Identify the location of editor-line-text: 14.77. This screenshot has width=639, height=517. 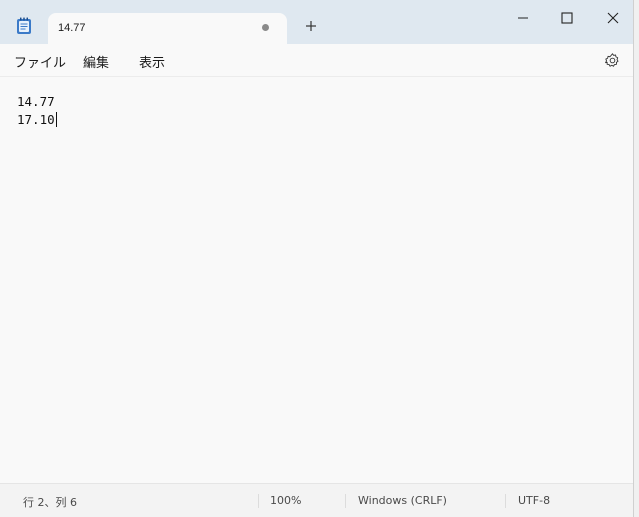
(36, 101).